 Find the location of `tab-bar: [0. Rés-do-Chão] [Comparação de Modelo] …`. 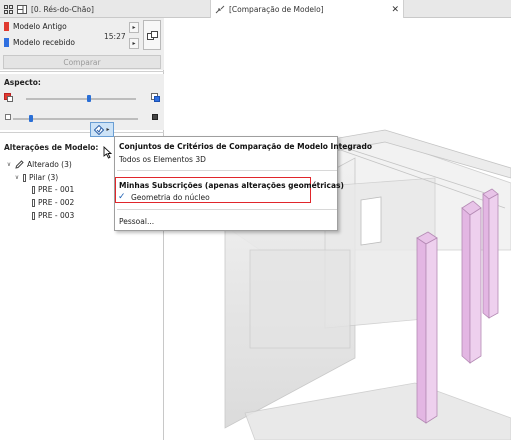

tab-bar: [0. Rés-do-Chão] [Comparação de Modelo] … is located at coordinates (255, 9).